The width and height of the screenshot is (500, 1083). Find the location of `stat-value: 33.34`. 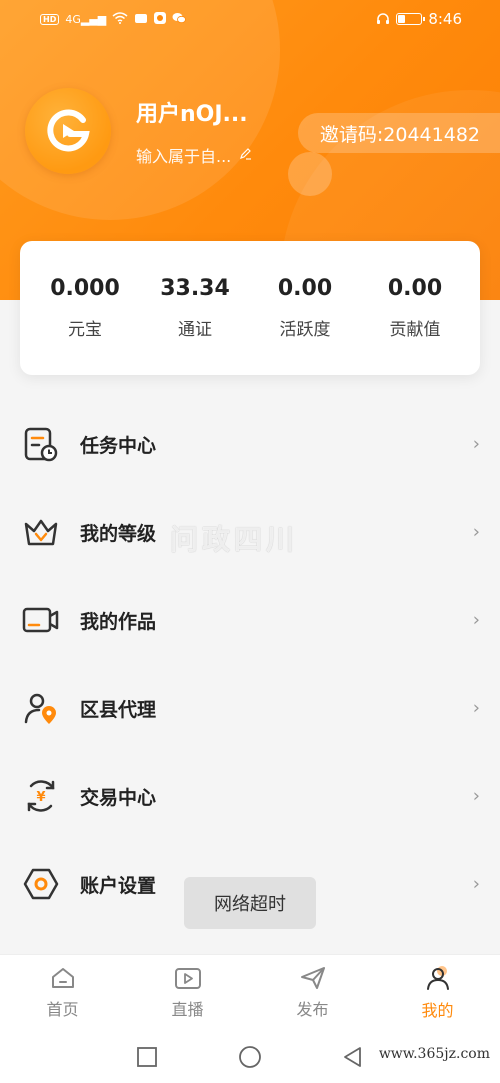

stat-value: 33.34 is located at coordinates (195, 288).